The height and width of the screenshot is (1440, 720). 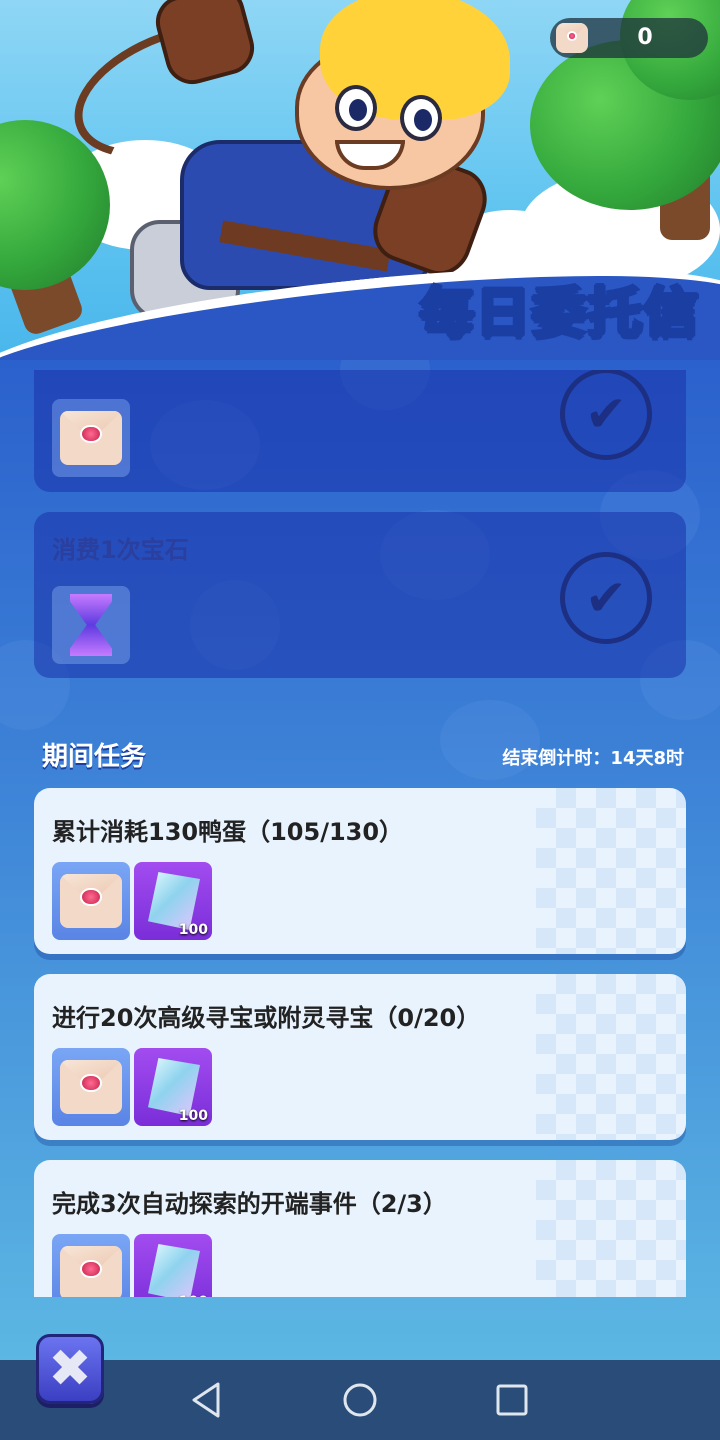 What do you see at coordinates (645, 37) in the screenshot?
I see `currency-value: 0` at bounding box center [645, 37].